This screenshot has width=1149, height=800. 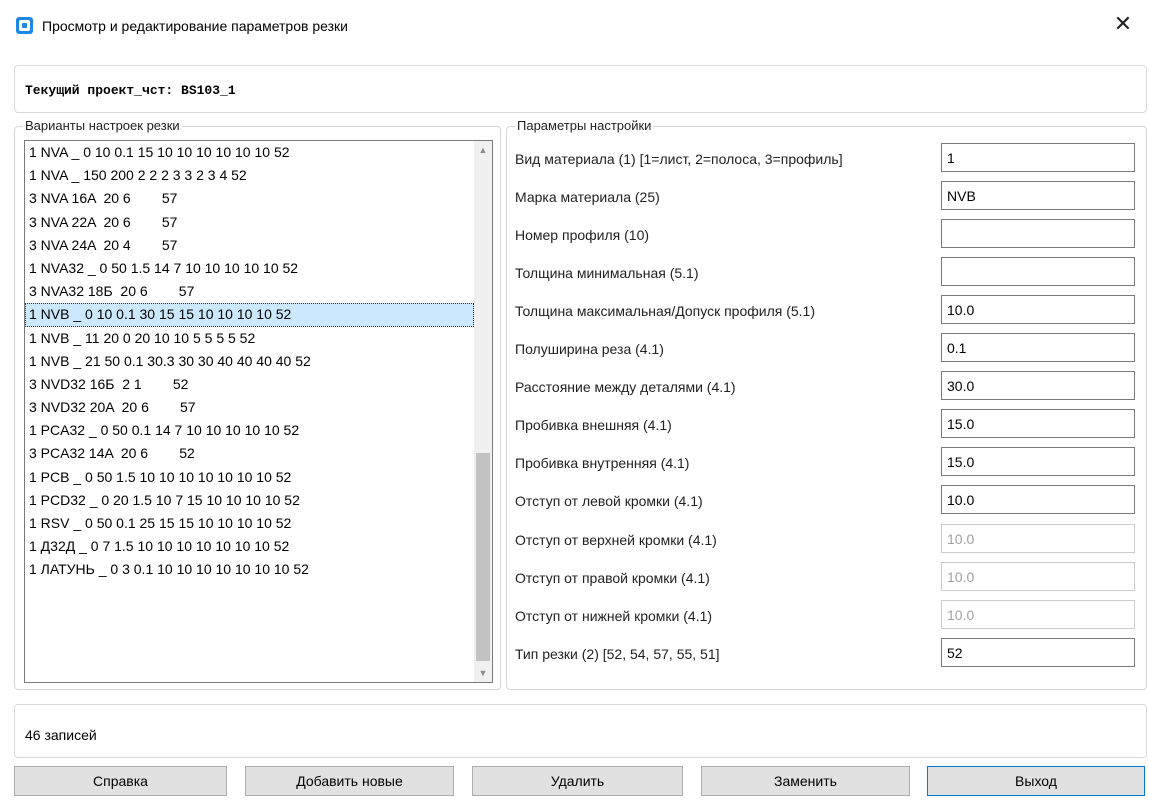 I want to click on help-button: Справка, so click(x=120, y=781).